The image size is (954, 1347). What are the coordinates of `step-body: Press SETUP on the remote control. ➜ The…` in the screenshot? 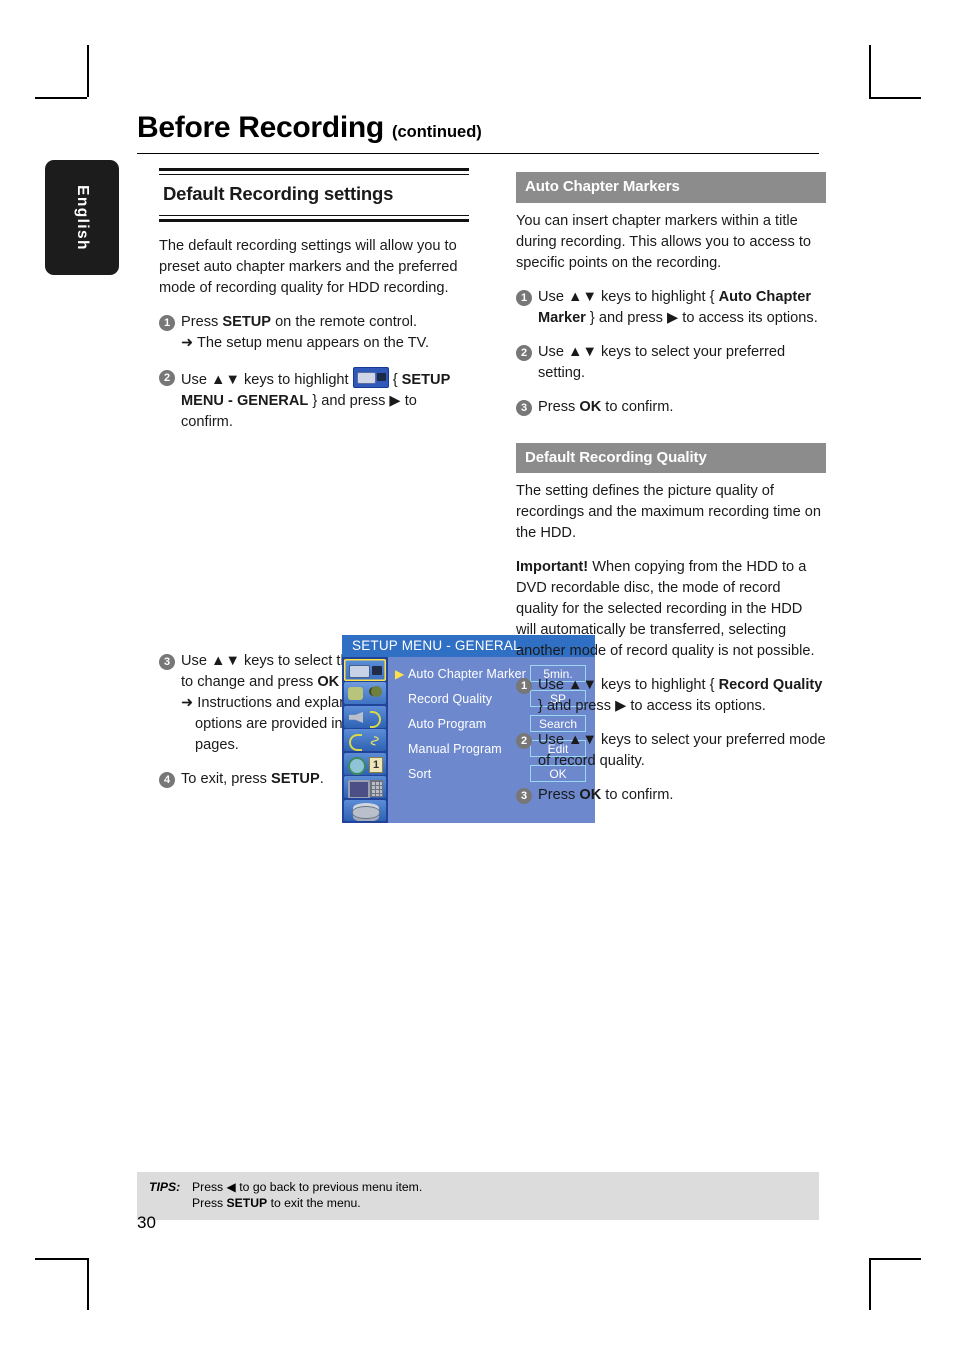 It's located at (325, 333).